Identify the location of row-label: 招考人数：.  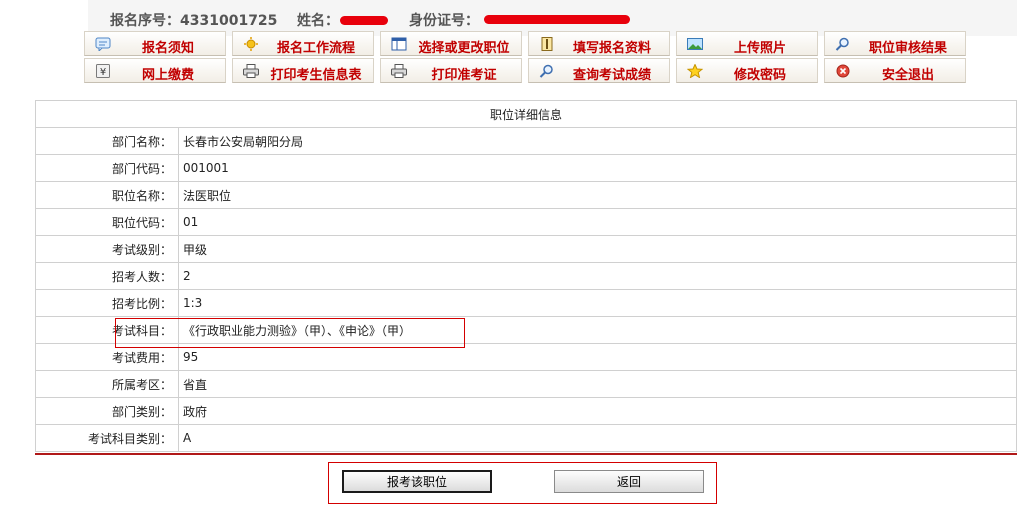
(107, 276).